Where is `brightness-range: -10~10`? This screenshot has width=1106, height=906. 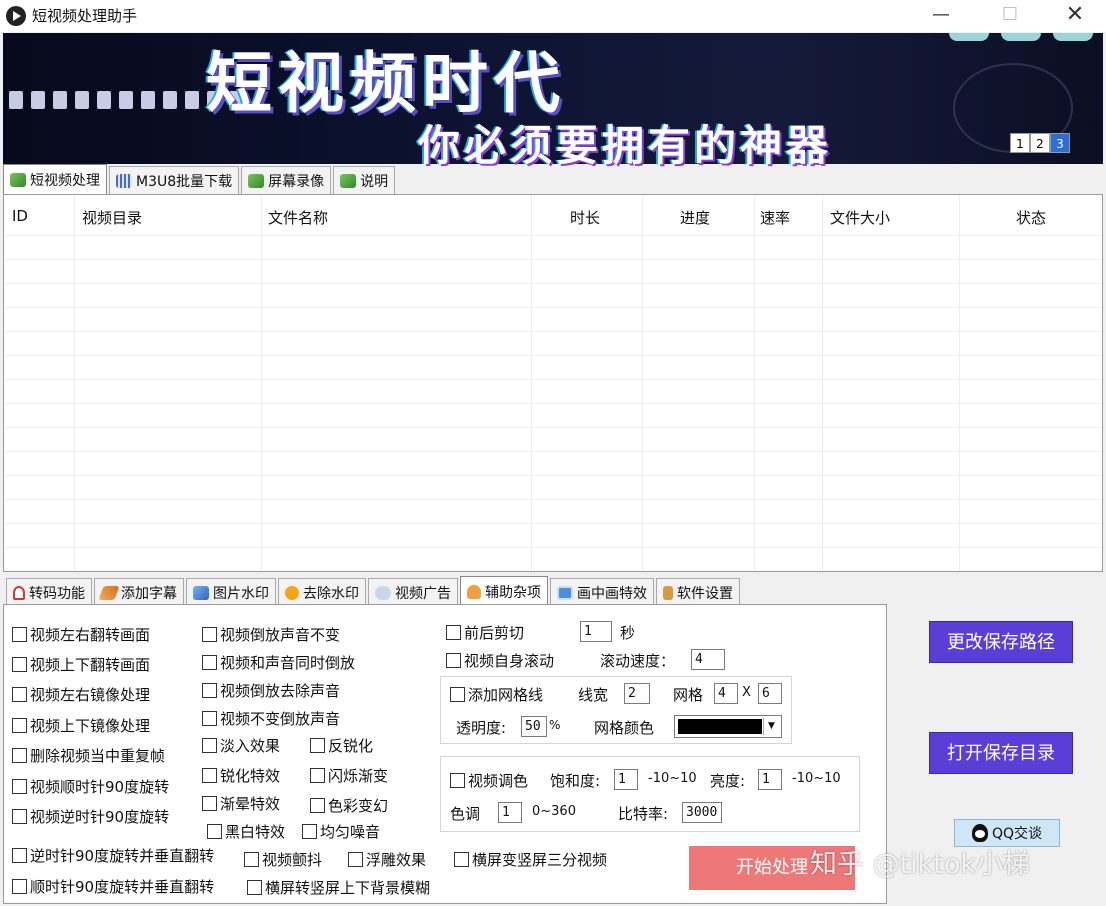 brightness-range: -10~10 is located at coordinates (816, 778).